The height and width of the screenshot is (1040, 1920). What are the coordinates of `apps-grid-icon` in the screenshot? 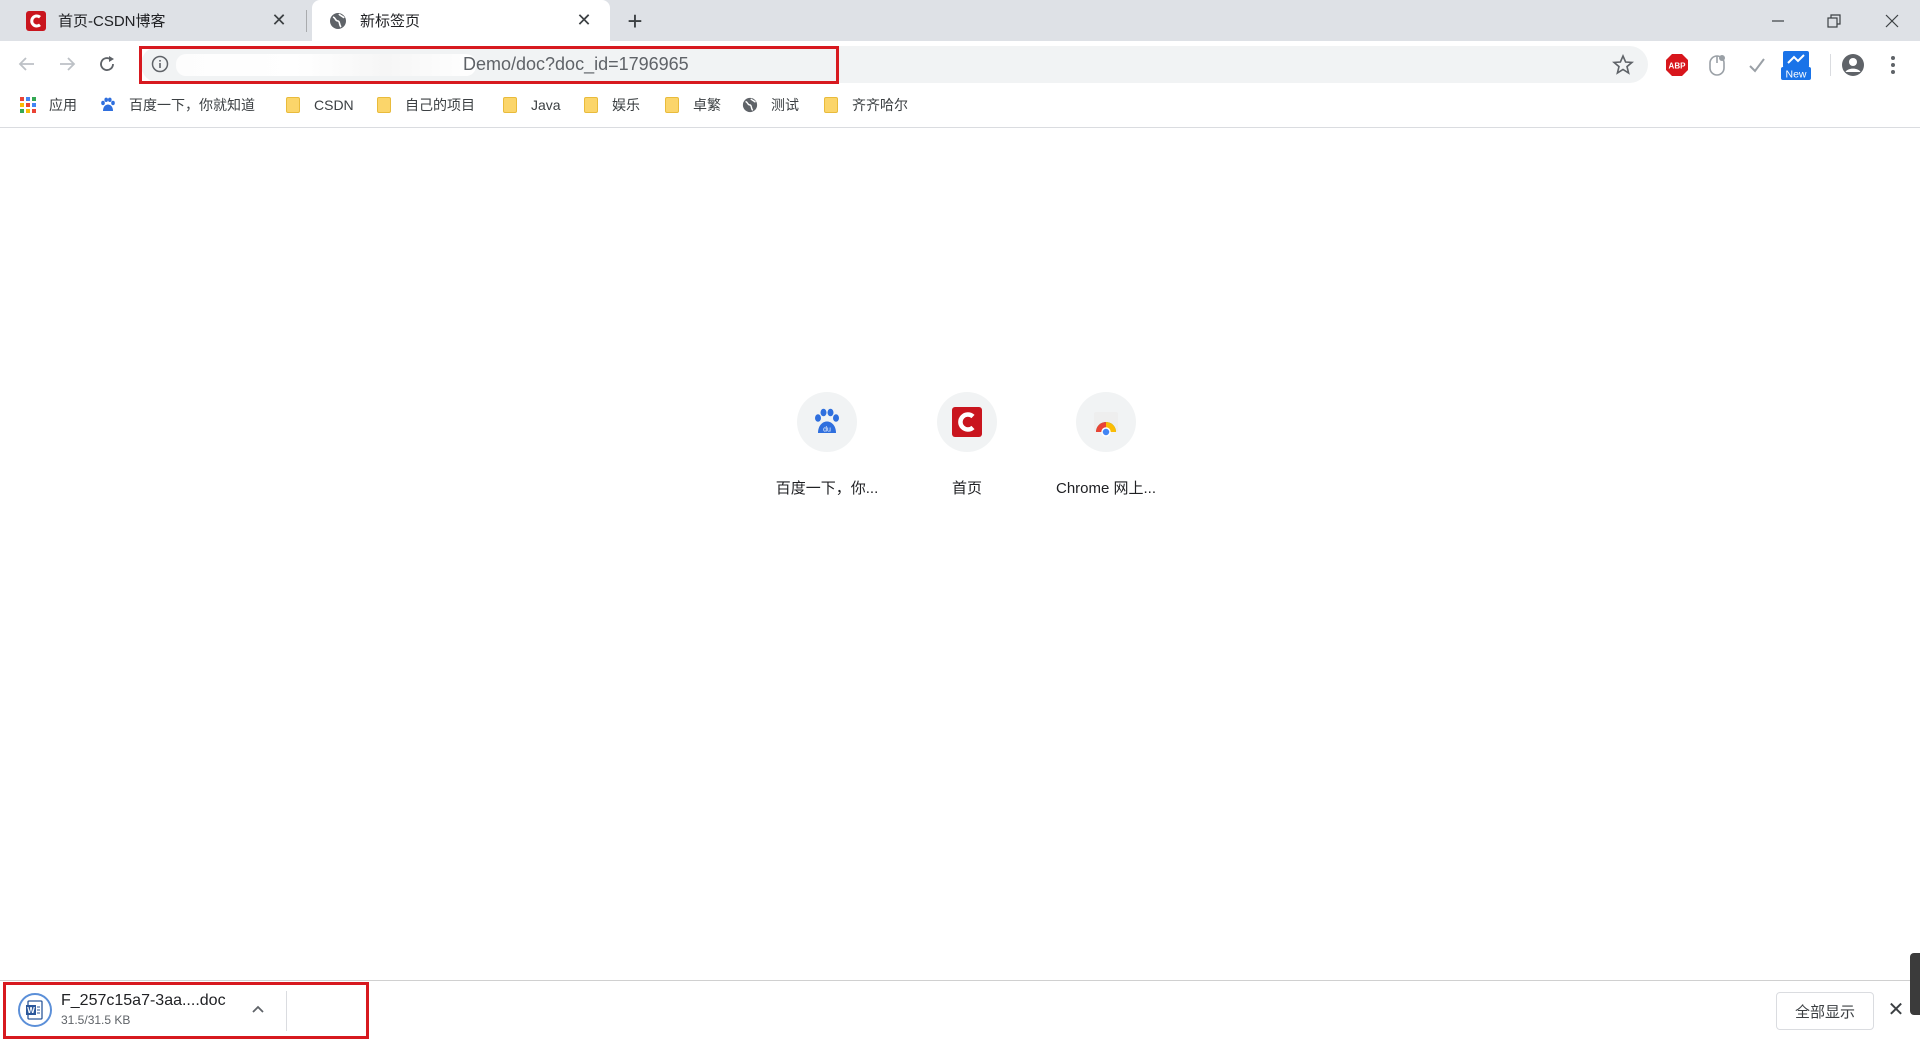 It's located at (28, 105).